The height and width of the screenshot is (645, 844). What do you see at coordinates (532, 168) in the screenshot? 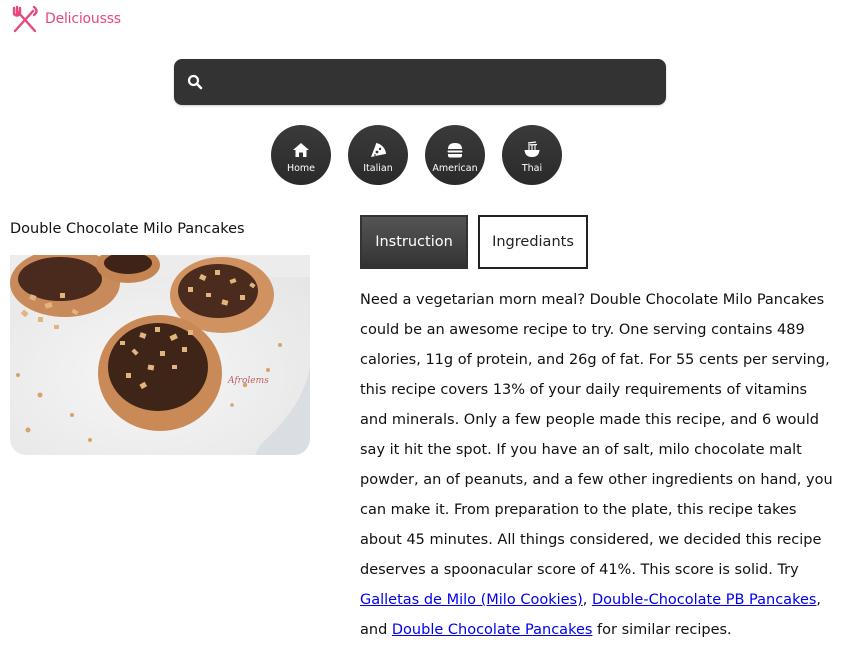
I see `category-thai-label: Thai` at bounding box center [532, 168].